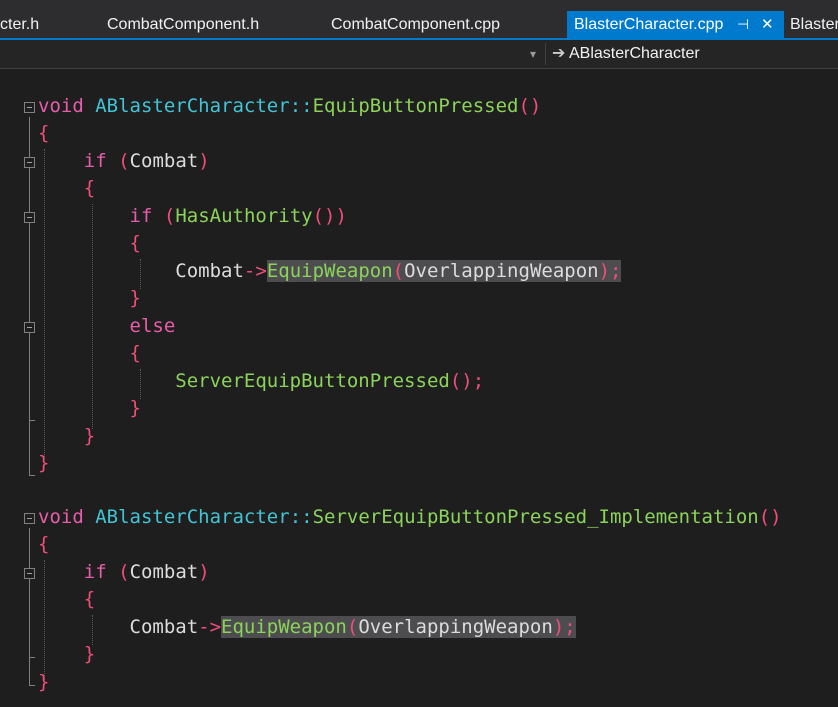  I want to click on tab-label: CombatComponent.h, so click(183, 24).